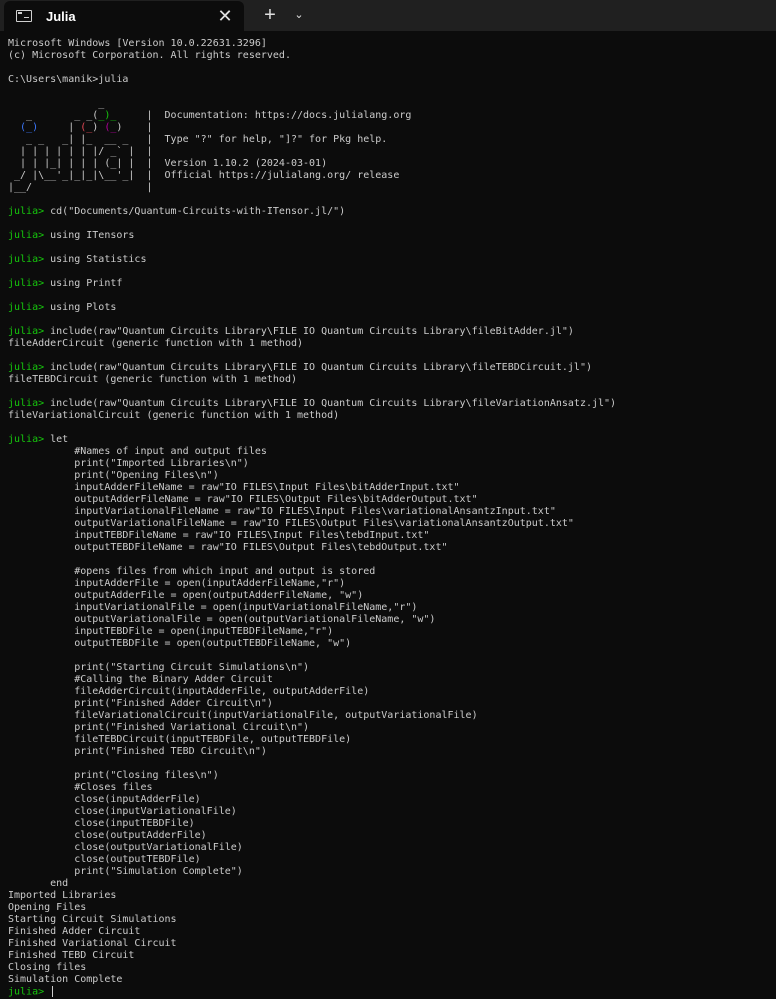 The width and height of the screenshot is (776, 999). I want to click on terminal-line: Starting Circuit Simulations, so click(392, 920).